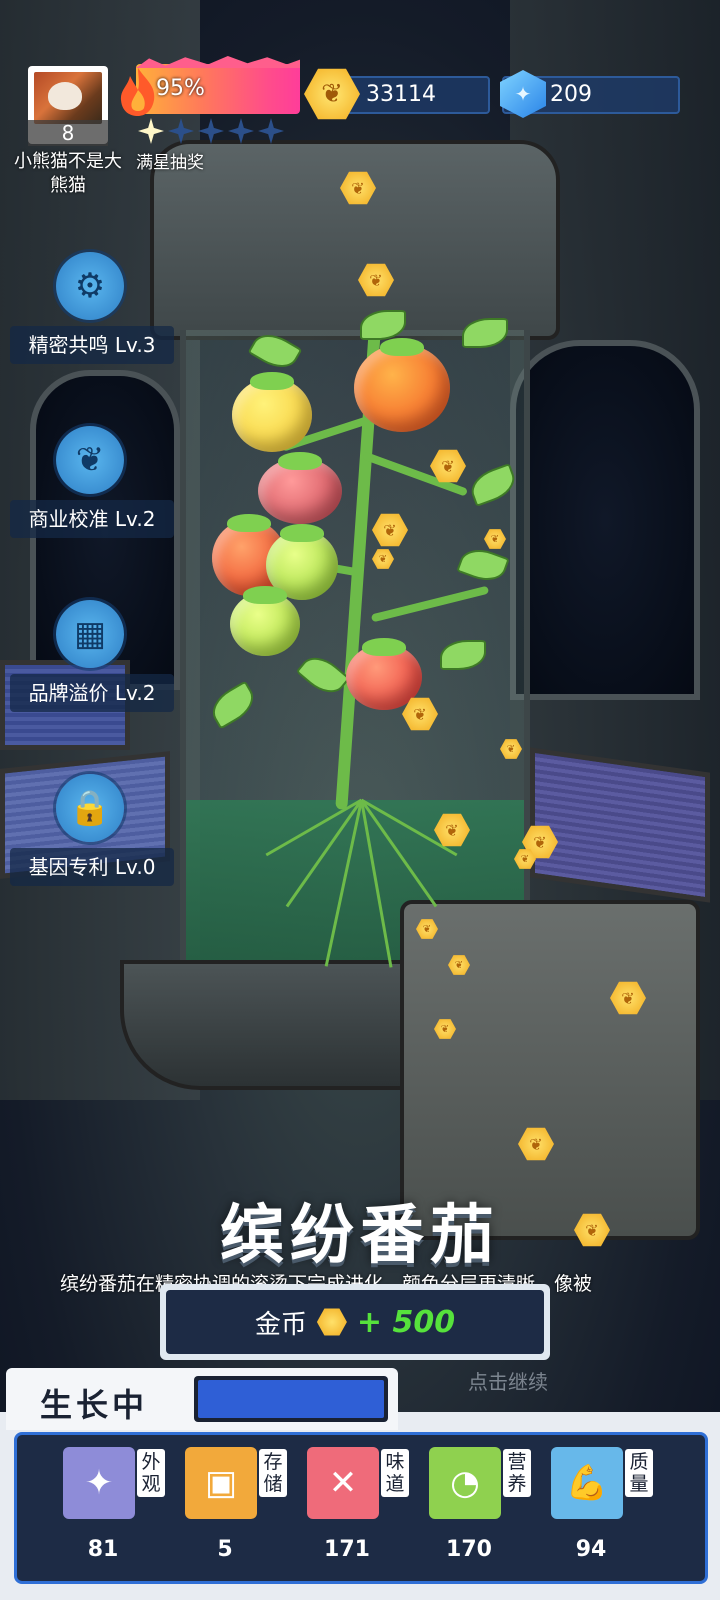  I want to click on reward-popup: 金币 + 500, so click(355, 1322).